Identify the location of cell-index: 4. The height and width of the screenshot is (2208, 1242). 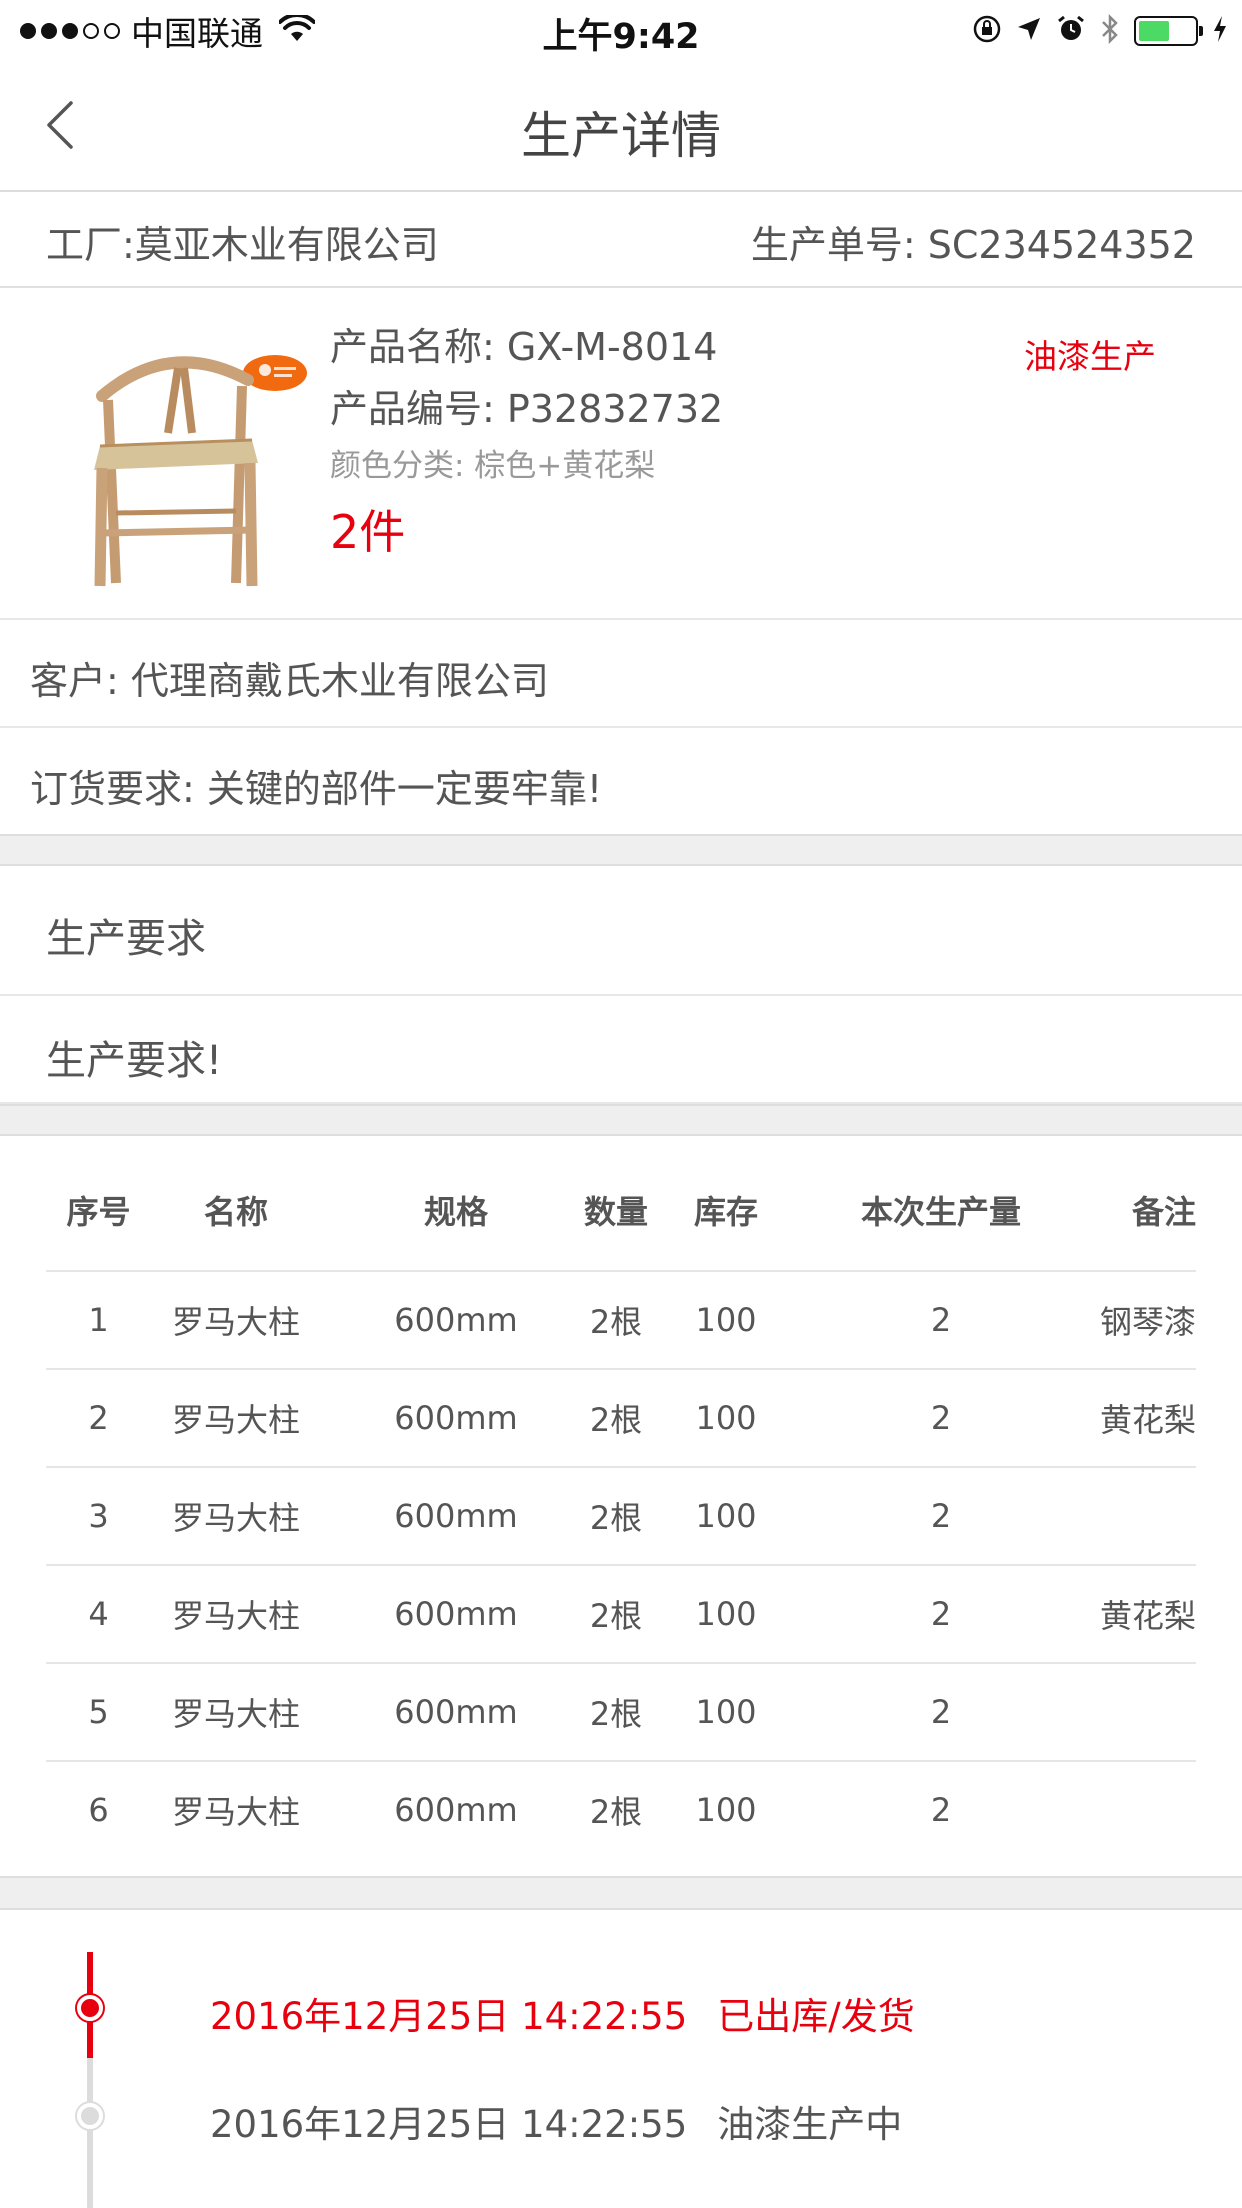
(98, 1614).